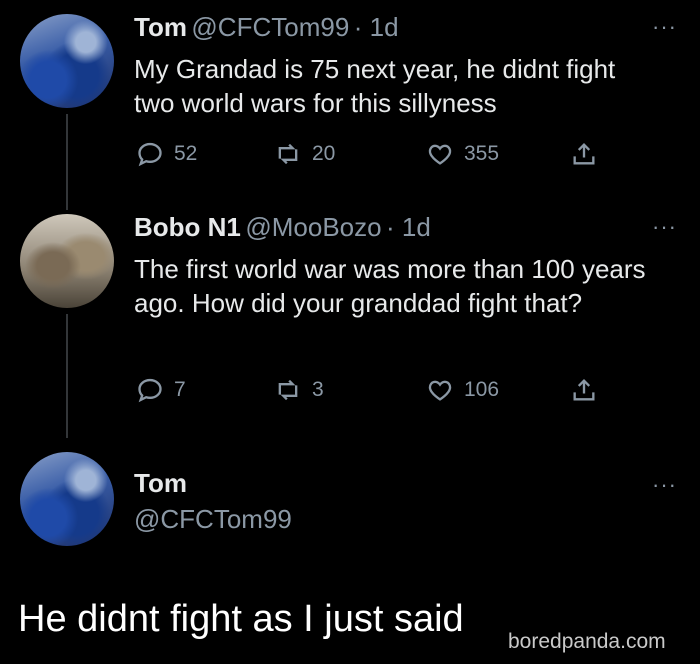 This screenshot has height=664, width=700. I want to click on like-button: 106, so click(462, 390).